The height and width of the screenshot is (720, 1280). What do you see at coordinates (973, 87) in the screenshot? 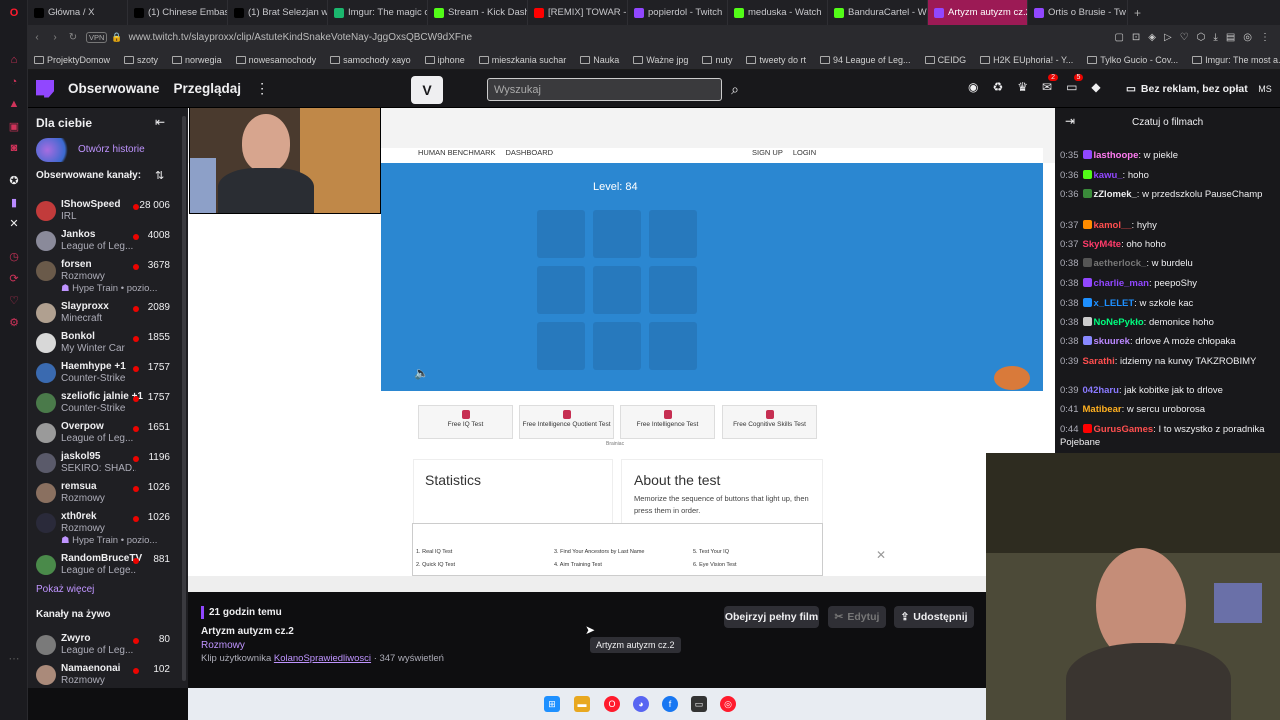
I see `radar-icon: ◉` at bounding box center [973, 87].